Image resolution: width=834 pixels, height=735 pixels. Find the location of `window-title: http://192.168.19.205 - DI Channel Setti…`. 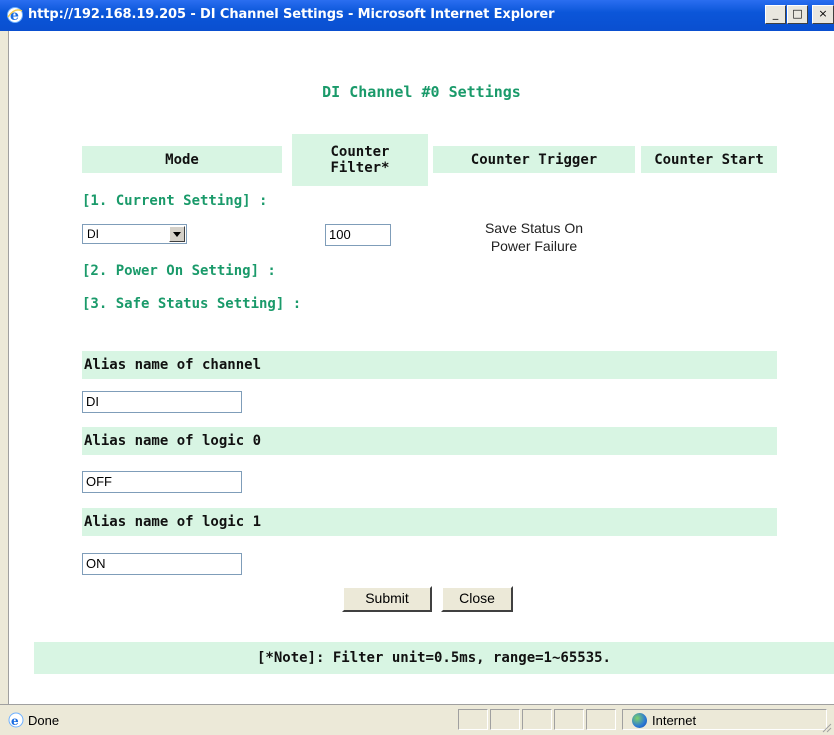

window-title: http://192.168.19.205 - DI Channel Setti… is located at coordinates (291, 14).